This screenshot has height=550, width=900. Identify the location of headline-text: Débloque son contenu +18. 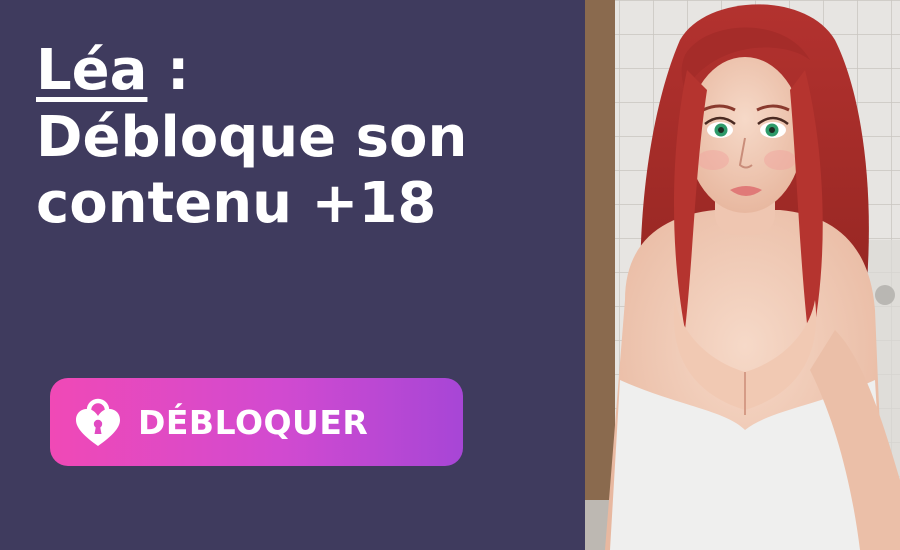
(252, 170).